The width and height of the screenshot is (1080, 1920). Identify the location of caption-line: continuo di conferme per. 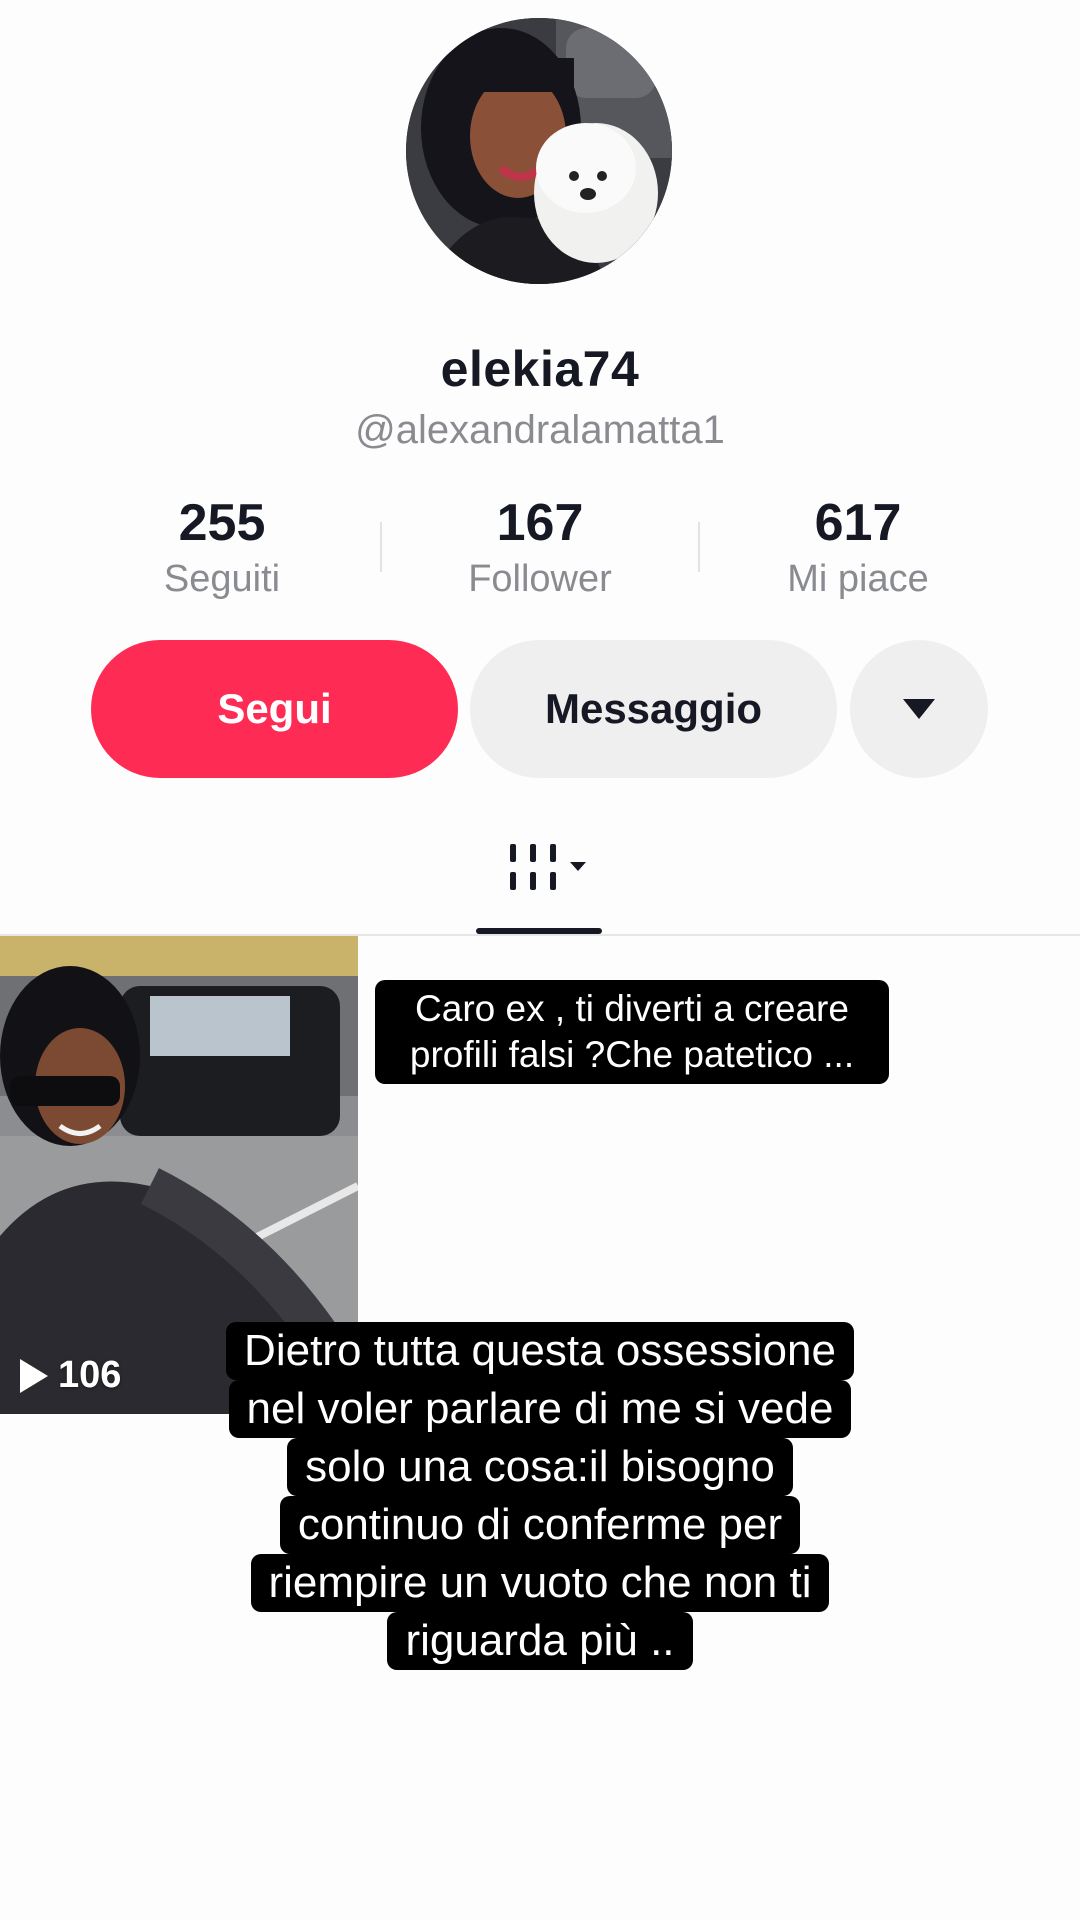
(540, 1525).